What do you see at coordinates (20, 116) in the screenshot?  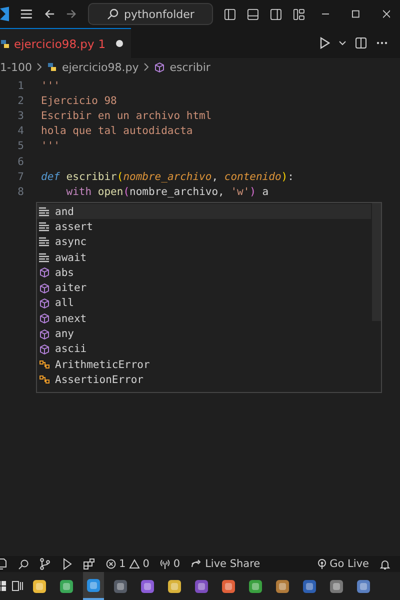 I see `line-number: 3` at bounding box center [20, 116].